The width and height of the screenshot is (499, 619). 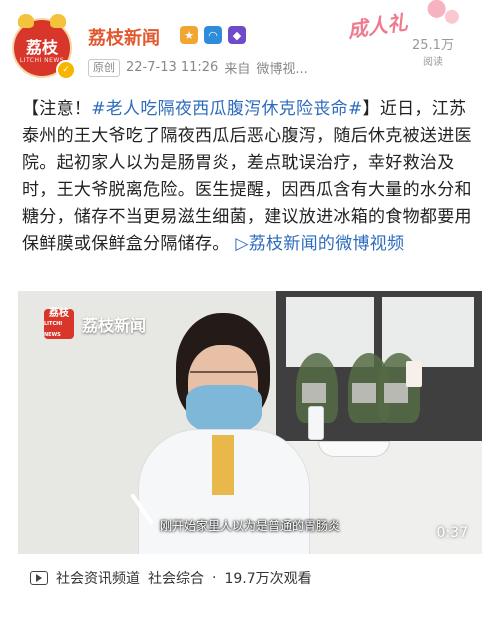 I want to click on promo-text: 成人礼, so click(x=377, y=26).